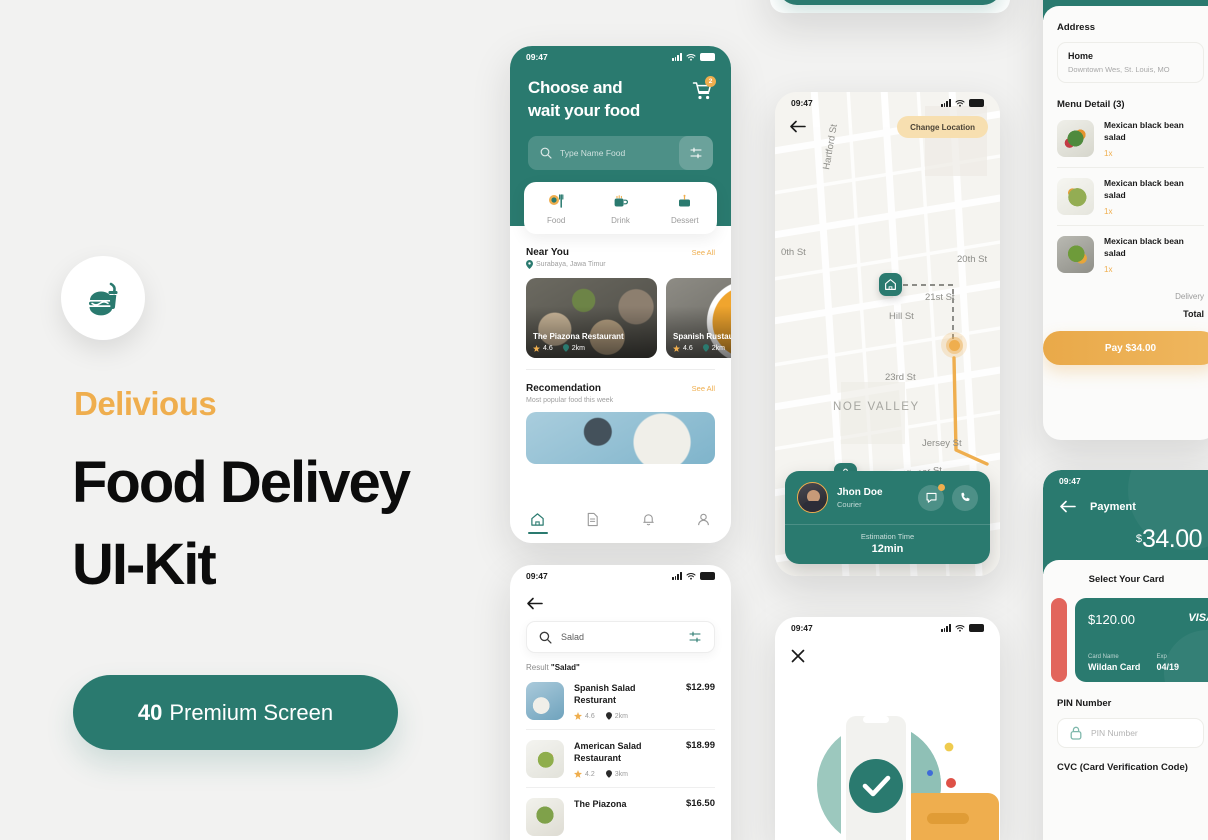 This screenshot has height=840, width=1208. Describe the element at coordinates (1076, 733) in the screenshot. I see `lock-icon` at that location.